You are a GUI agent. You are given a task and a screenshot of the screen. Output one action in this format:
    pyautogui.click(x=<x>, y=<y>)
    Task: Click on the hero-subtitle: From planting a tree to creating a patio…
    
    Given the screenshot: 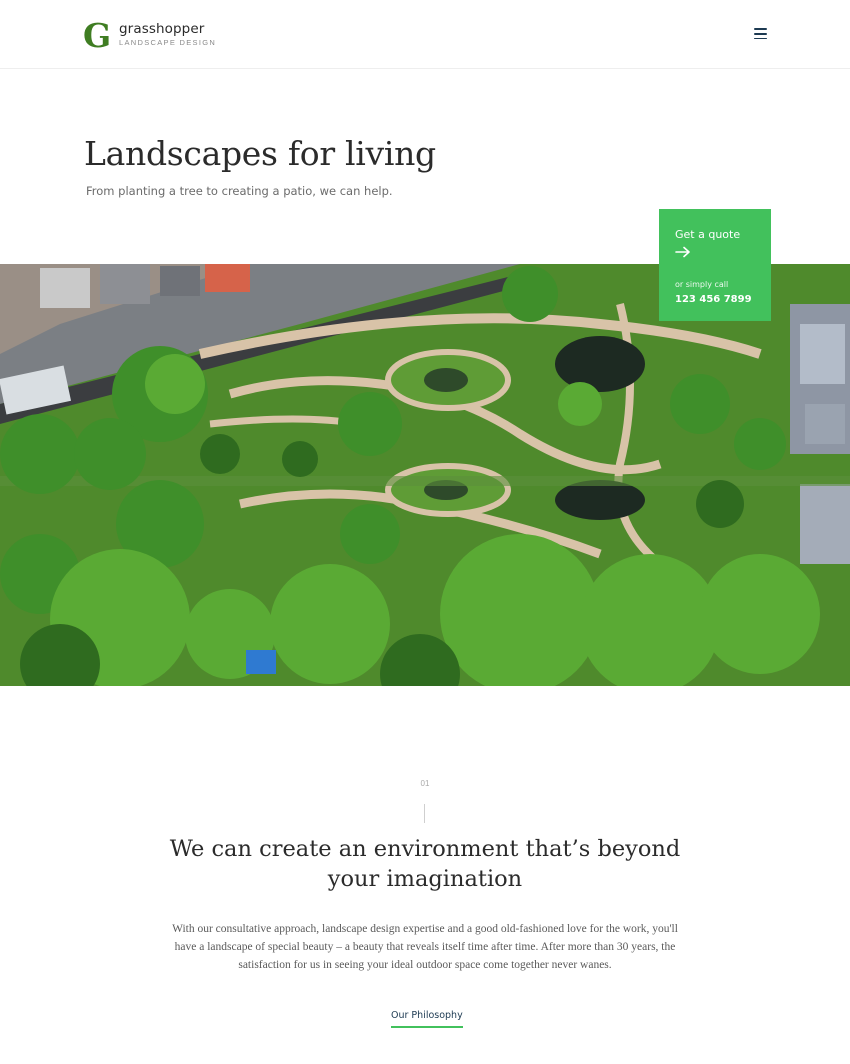 What is the action you would take?
    pyautogui.click(x=239, y=191)
    